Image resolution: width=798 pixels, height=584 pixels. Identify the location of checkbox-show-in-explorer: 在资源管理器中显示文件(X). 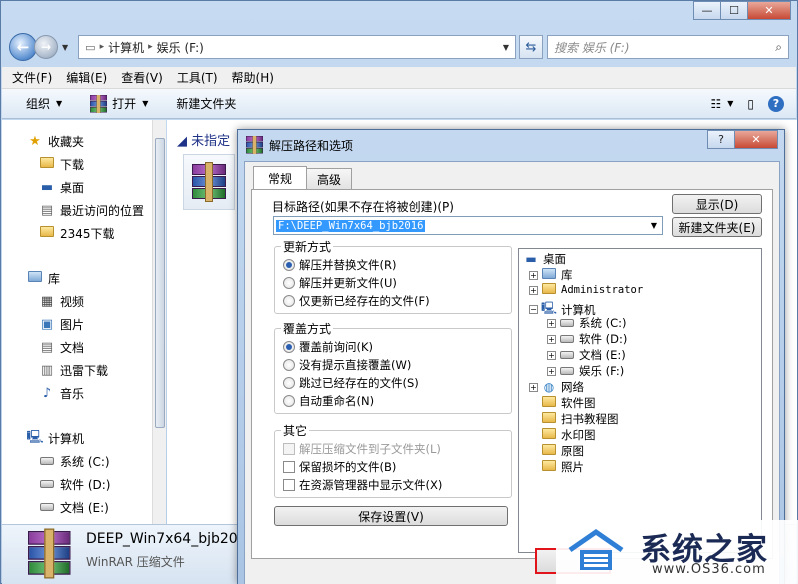
(362, 485).